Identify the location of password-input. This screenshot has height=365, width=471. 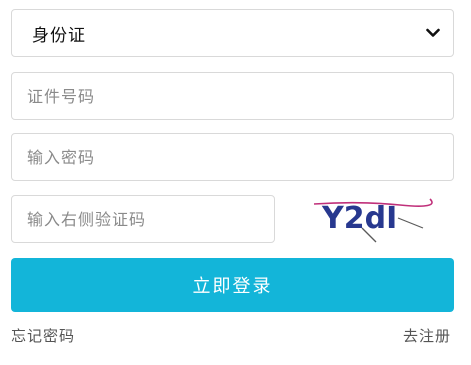
(240, 157).